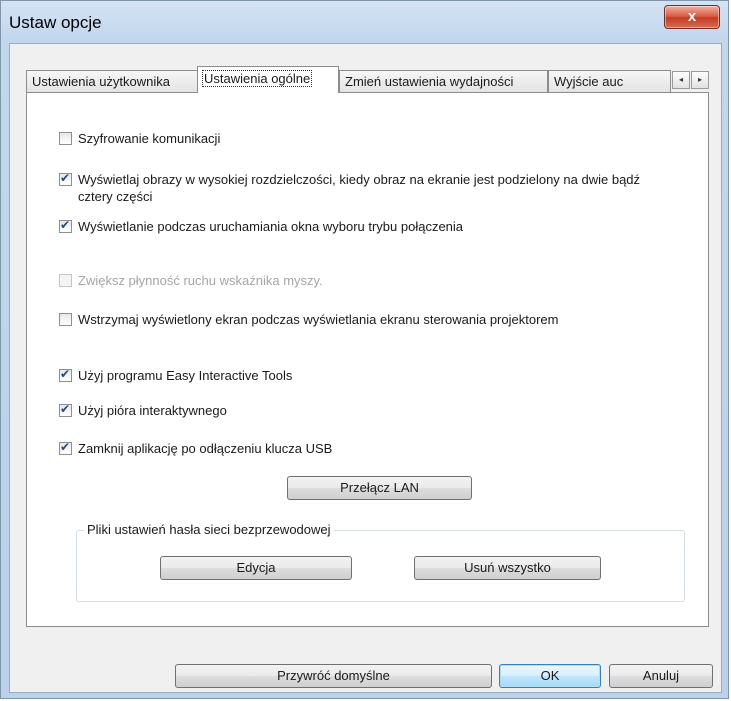  I want to click on tab-label: Zmień ustawienia wydajności, so click(429, 81).